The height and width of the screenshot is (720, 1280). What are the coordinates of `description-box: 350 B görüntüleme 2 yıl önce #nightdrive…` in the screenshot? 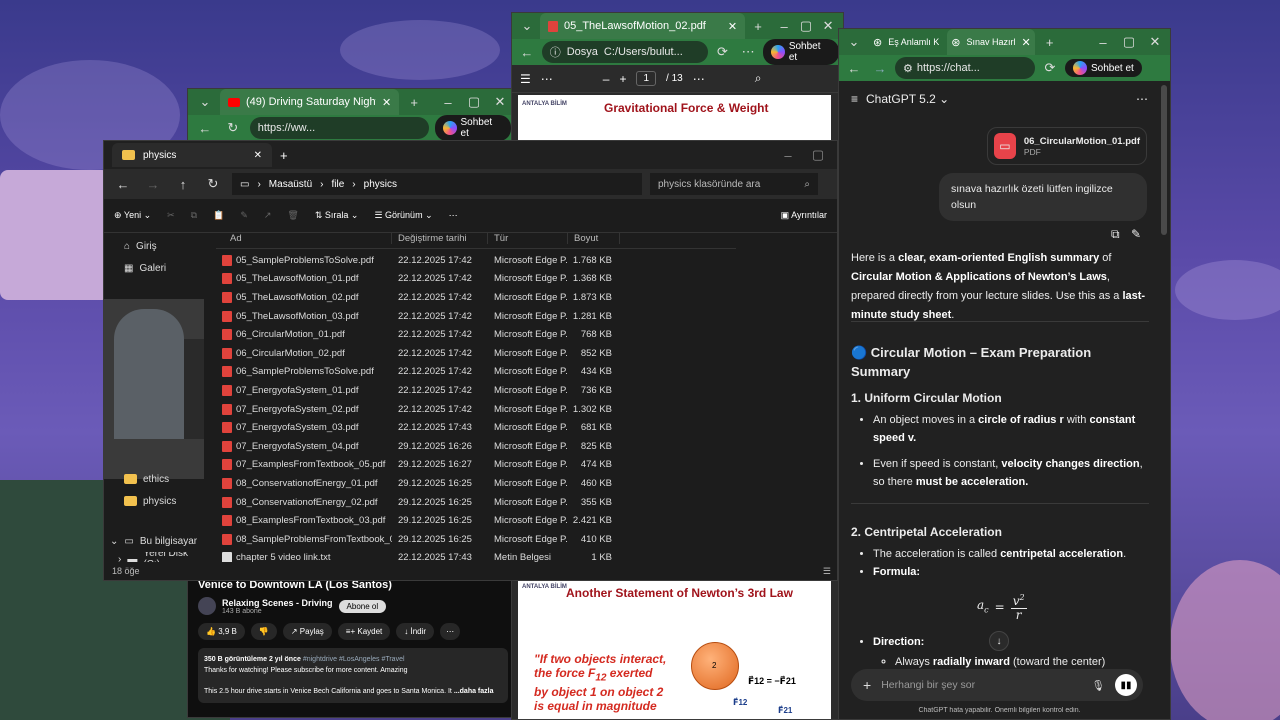 It's located at (353, 675).